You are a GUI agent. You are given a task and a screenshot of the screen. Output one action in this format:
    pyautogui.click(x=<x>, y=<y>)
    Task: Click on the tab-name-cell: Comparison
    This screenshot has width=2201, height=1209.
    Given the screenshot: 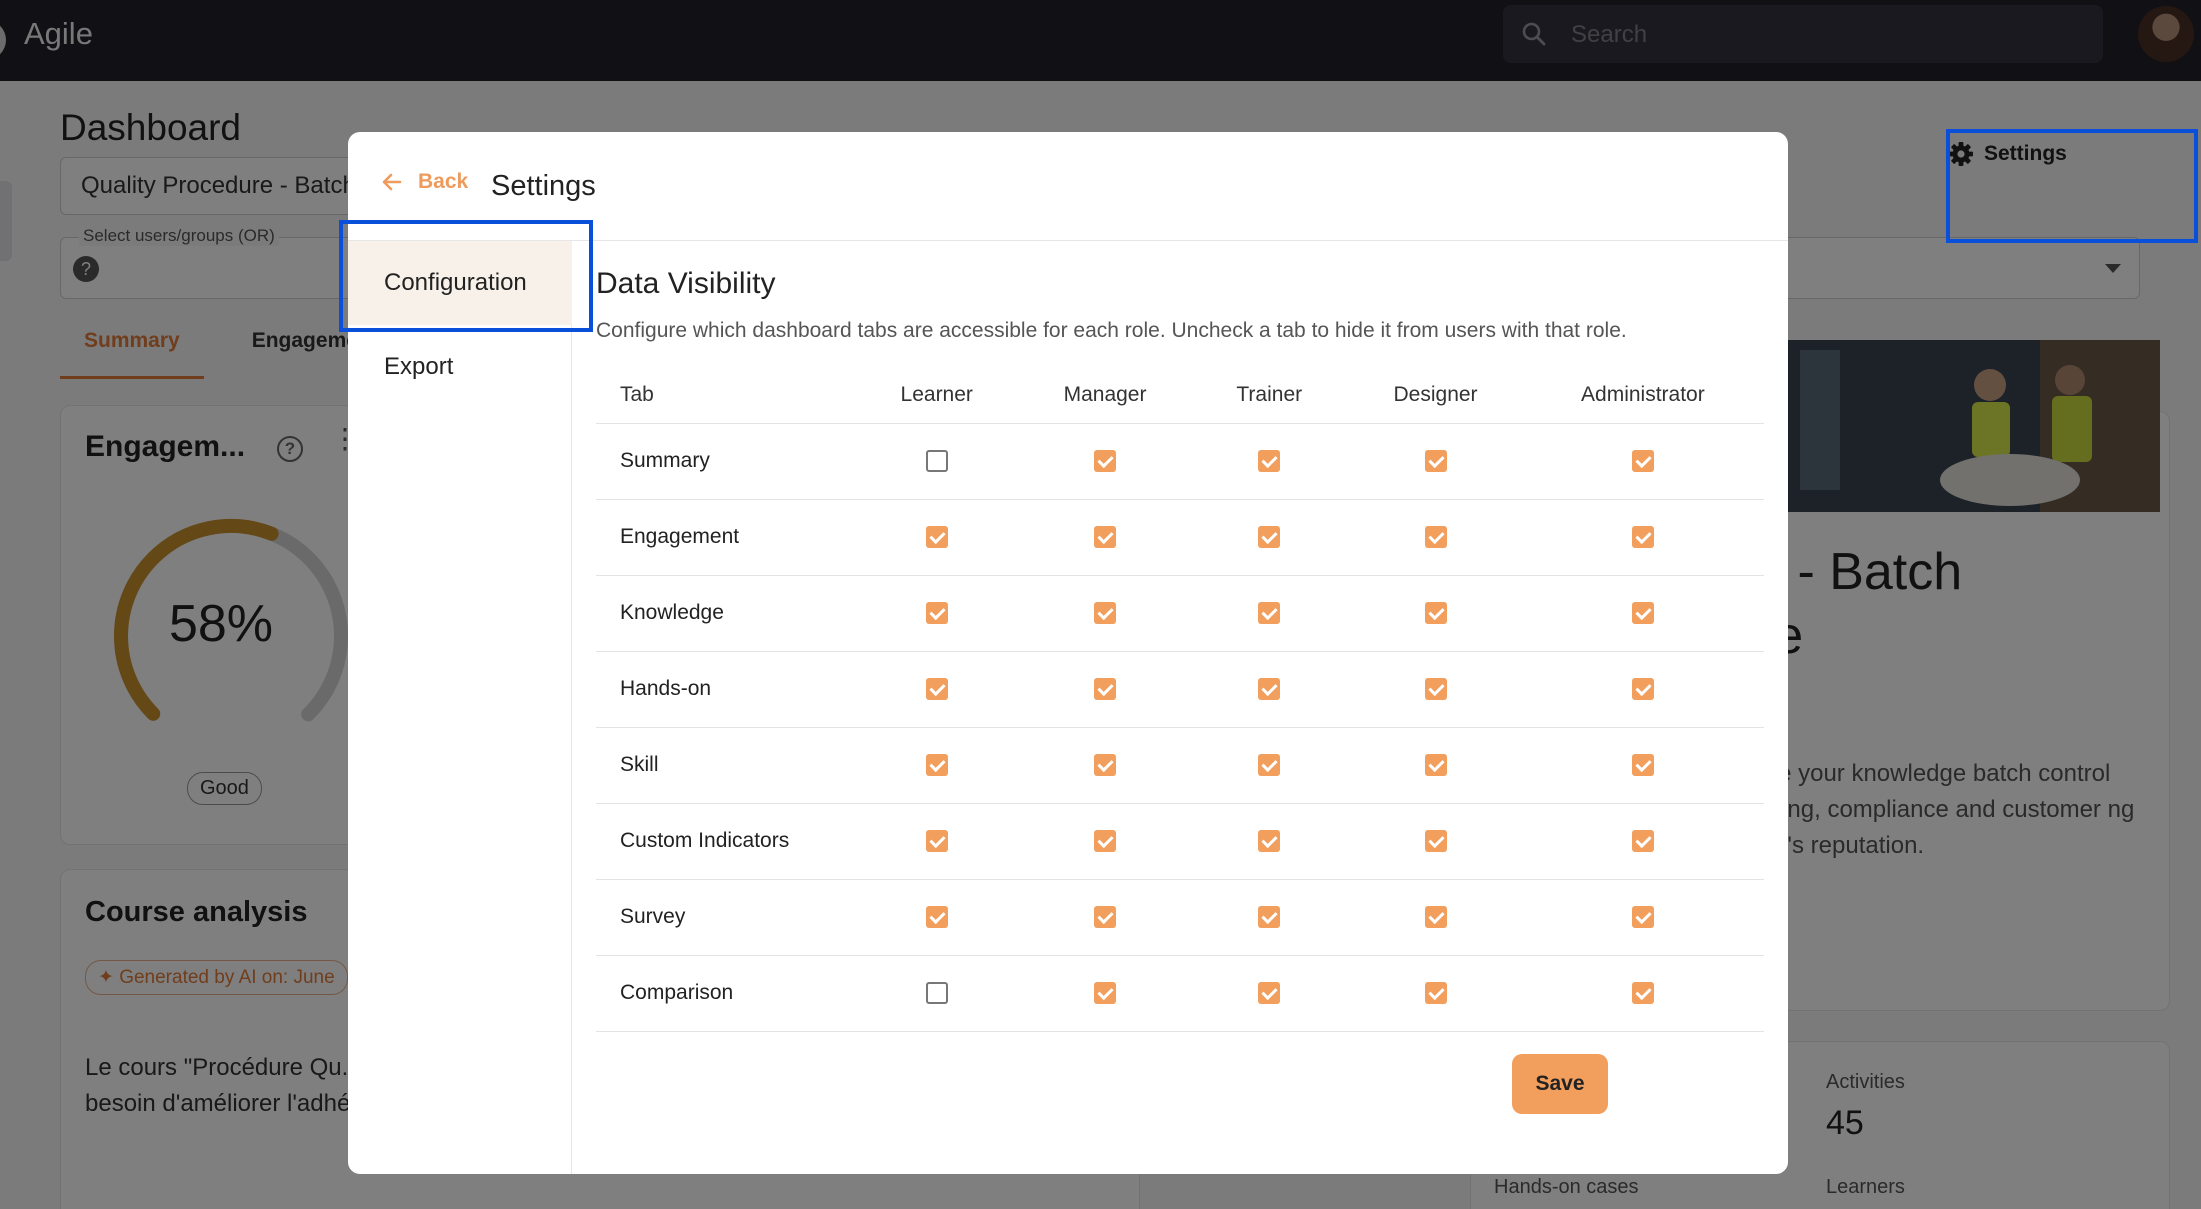 What is the action you would take?
    pyautogui.click(x=724, y=993)
    